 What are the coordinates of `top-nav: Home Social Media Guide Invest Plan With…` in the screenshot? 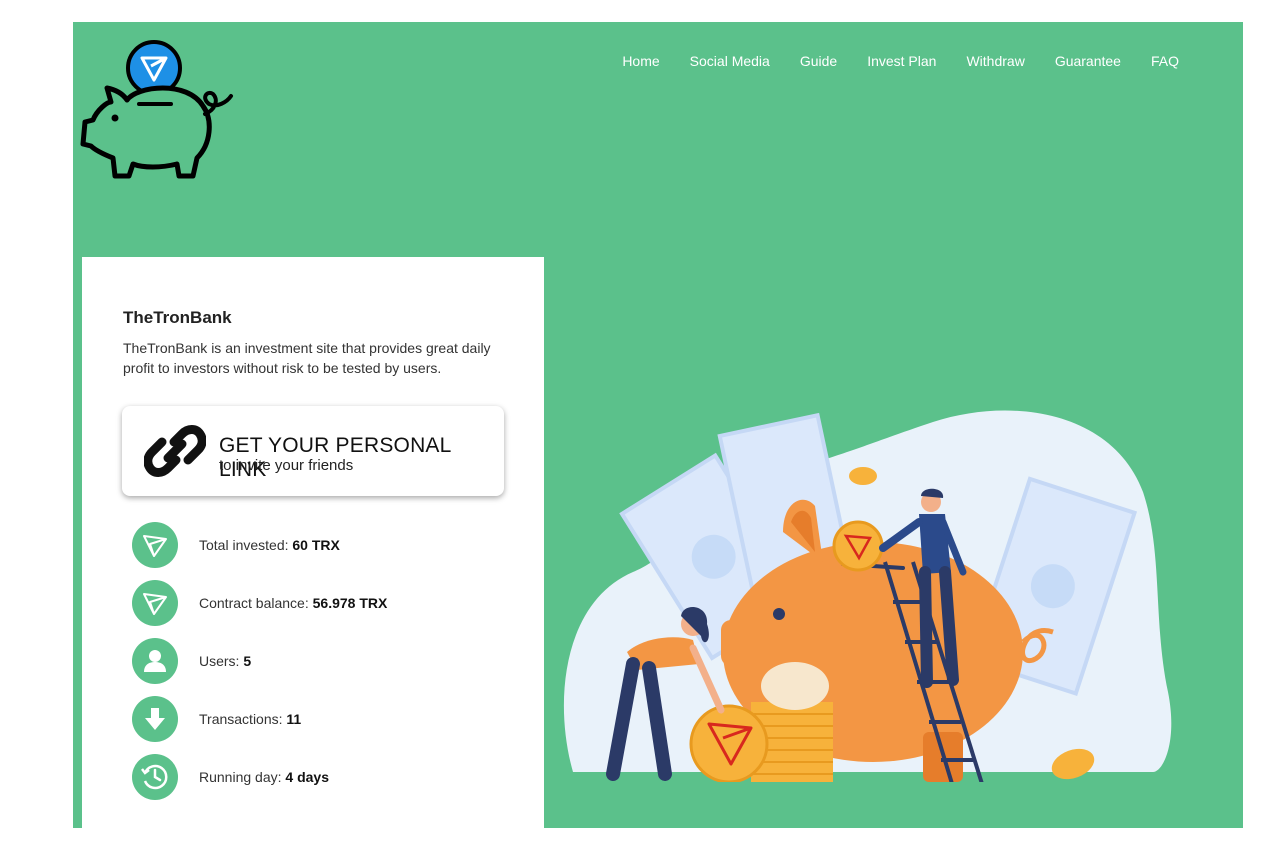 It's located at (885, 61).